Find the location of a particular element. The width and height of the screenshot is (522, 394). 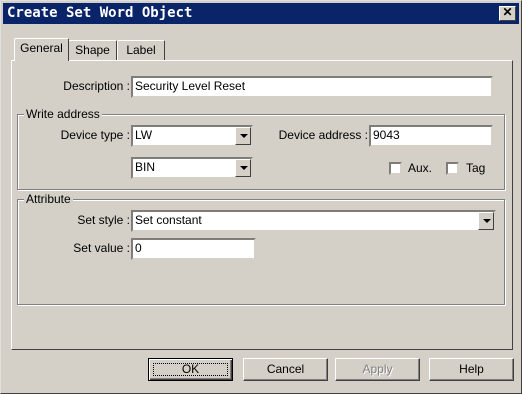

description-field: Security Level Reset is located at coordinates (312, 87).